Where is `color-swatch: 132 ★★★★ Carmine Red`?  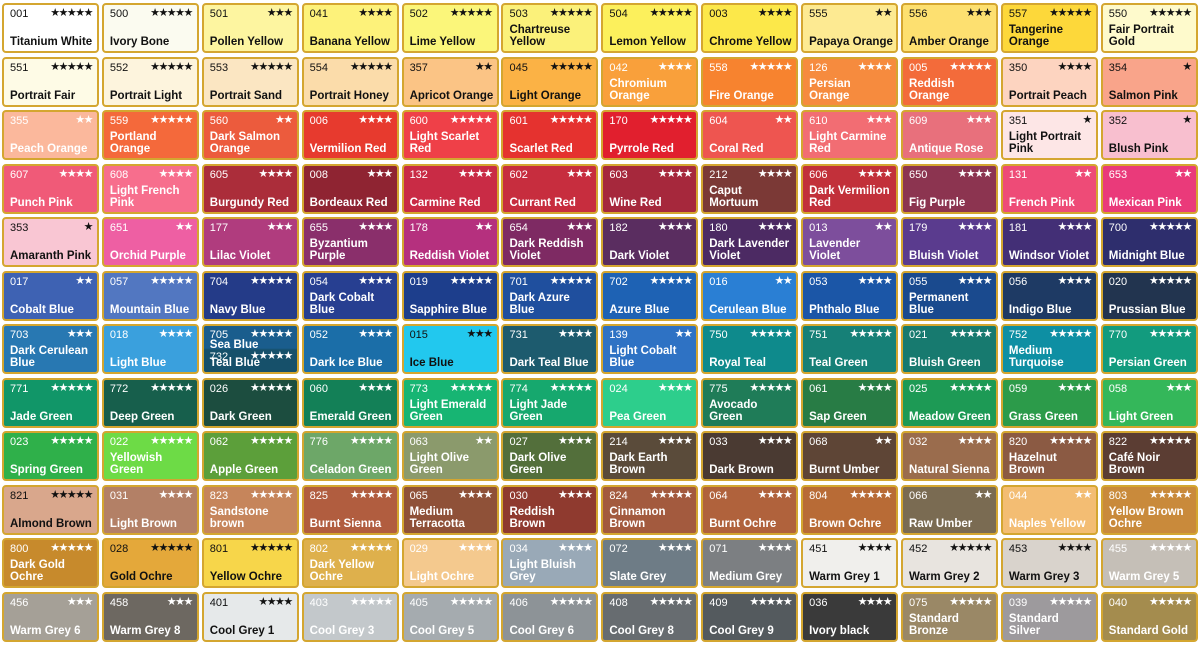 color-swatch: 132 ★★★★ Carmine Red is located at coordinates (450, 188).